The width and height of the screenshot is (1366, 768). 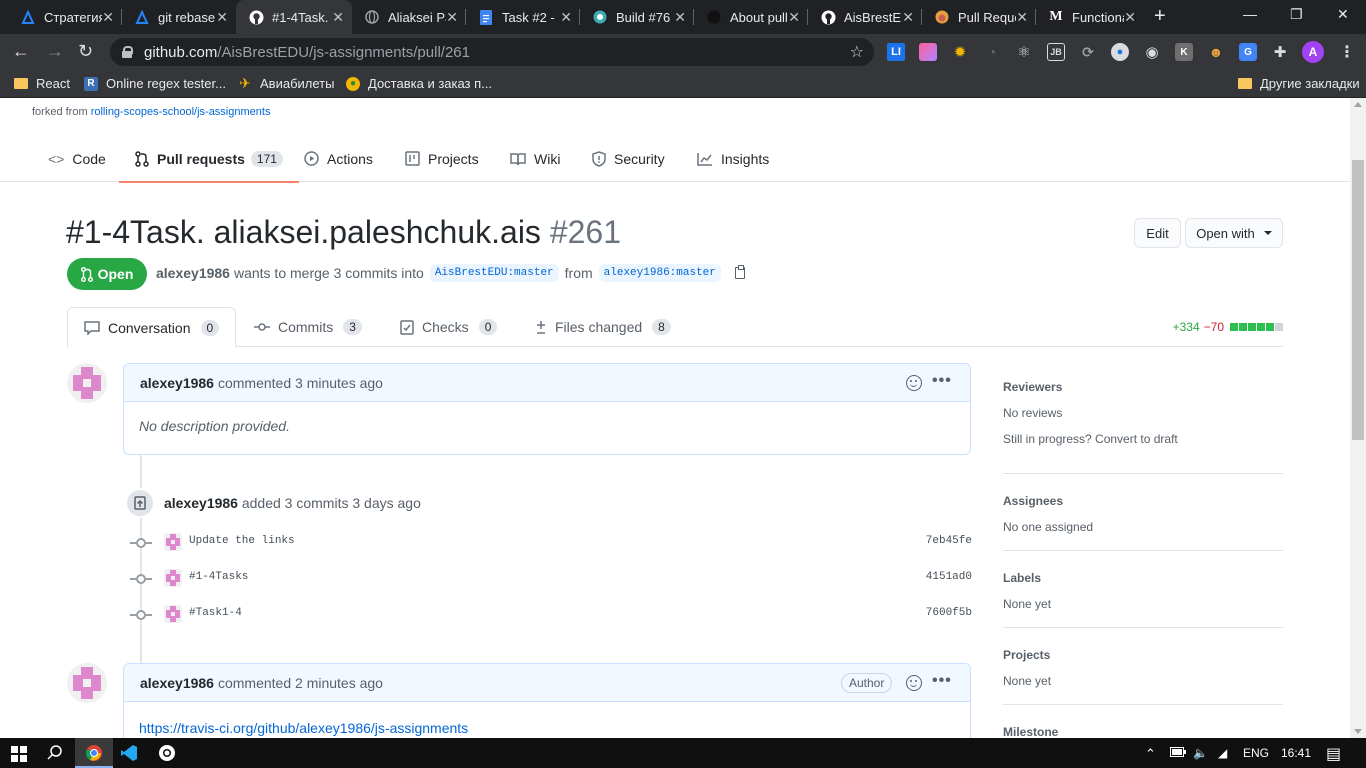 What do you see at coordinates (494, 273) in the screenshot?
I see `base-branch: AisBrestEDU:master` at bounding box center [494, 273].